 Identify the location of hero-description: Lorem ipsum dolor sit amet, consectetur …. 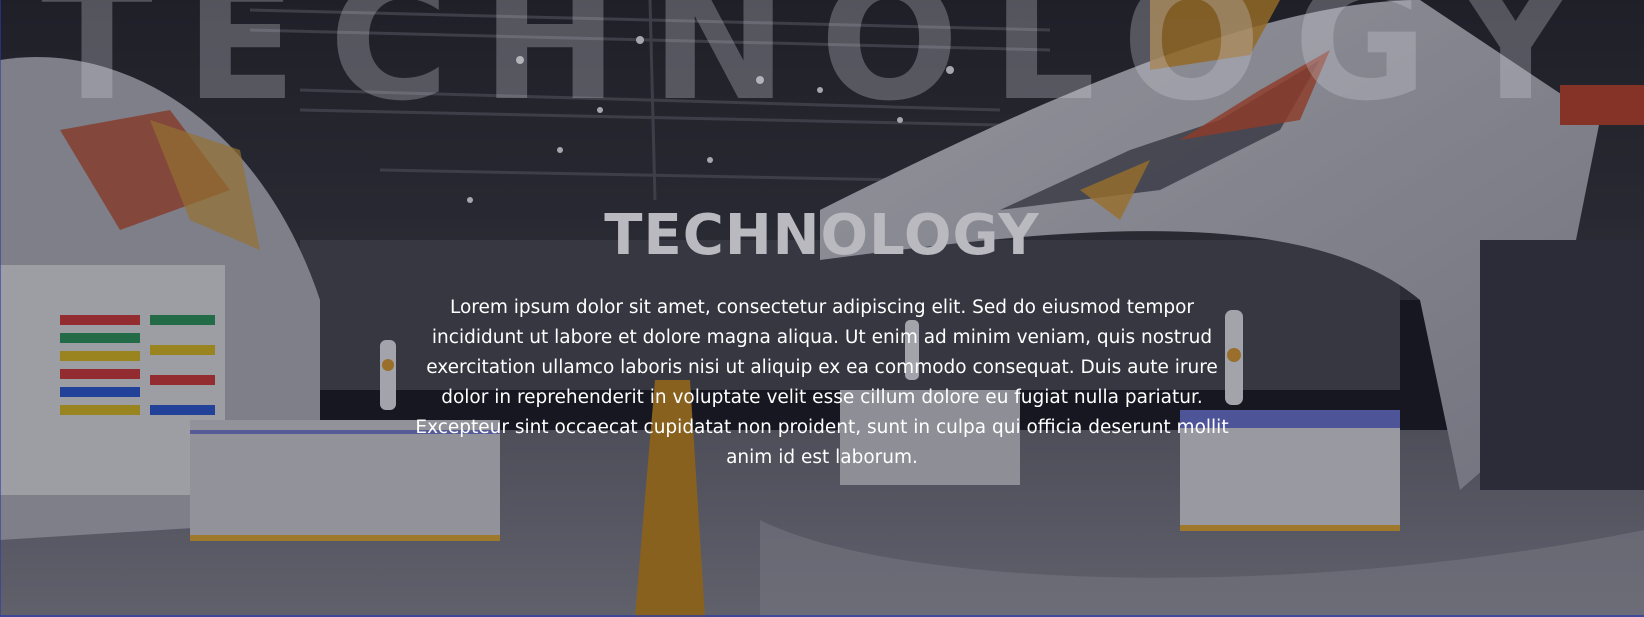
(822, 382).